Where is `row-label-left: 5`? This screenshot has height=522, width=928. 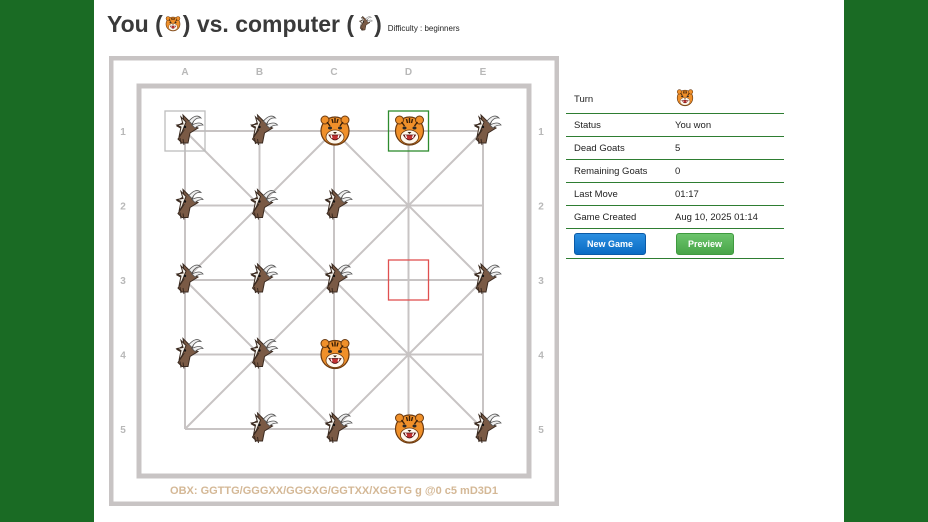 row-label-left: 5 is located at coordinates (123, 430).